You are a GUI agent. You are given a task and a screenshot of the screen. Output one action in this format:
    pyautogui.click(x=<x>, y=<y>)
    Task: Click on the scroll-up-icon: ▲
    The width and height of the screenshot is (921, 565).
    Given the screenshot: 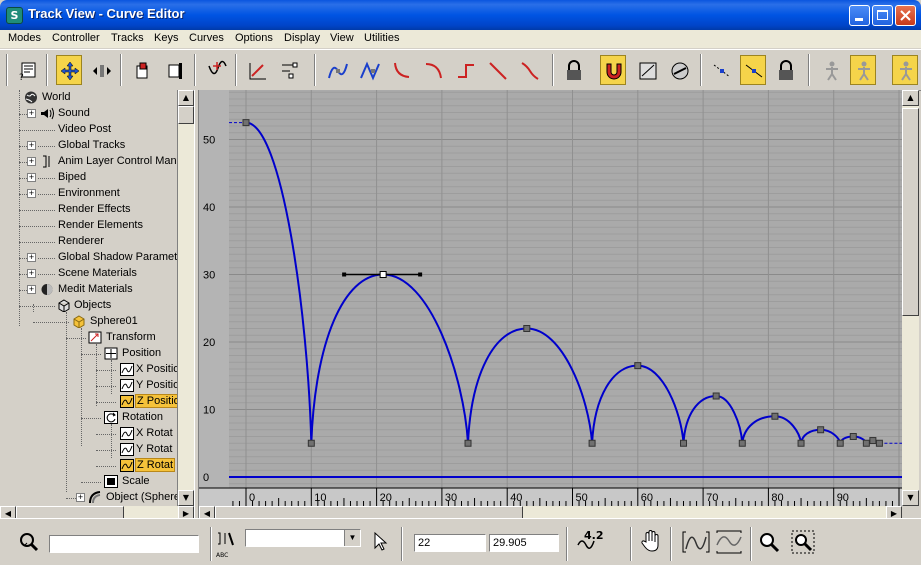 What is the action you would take?
    pyautogui.click(x=910, y=98)
    